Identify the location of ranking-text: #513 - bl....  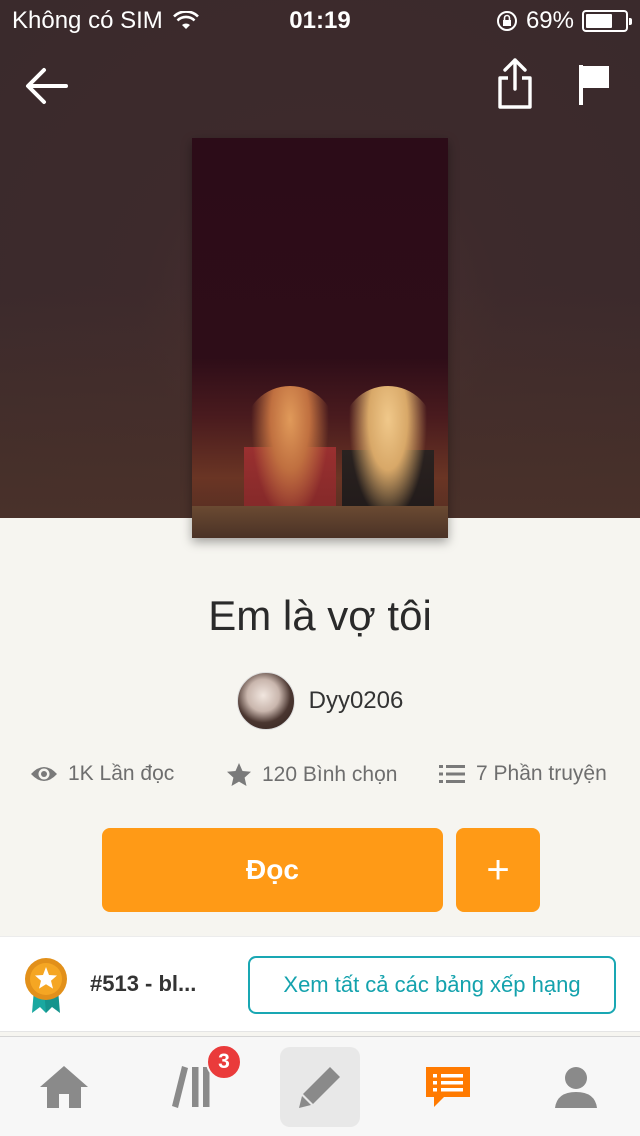
(143, 984).